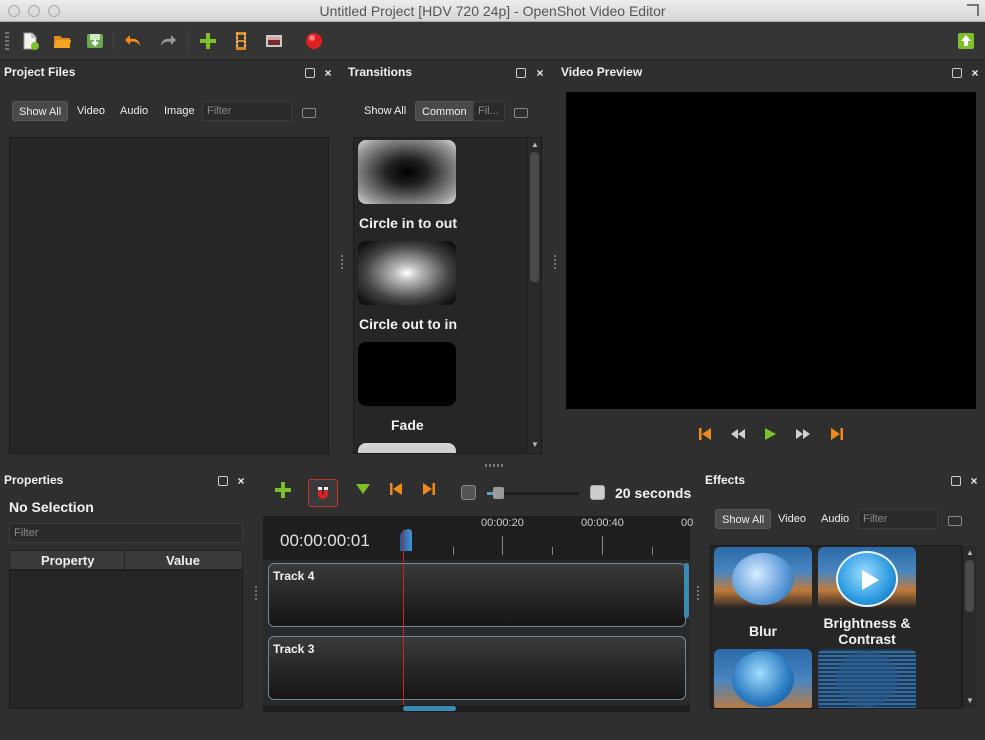 This screenshot has width=985, height=740. I want to click on video-preview-title: Video Preview, so click(602, 72).